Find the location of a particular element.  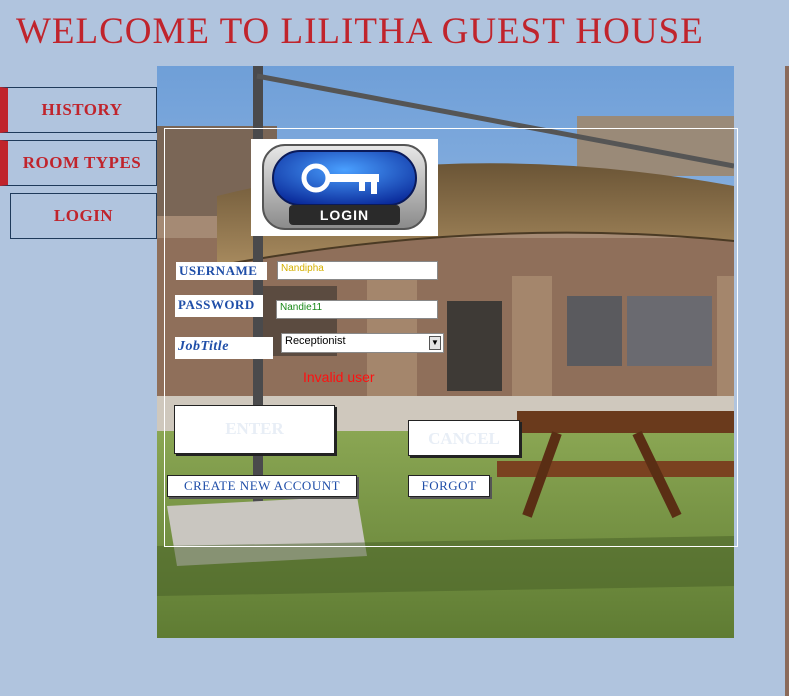

sidebar-item-history: HISTORY is located at coordinates (78, 110).